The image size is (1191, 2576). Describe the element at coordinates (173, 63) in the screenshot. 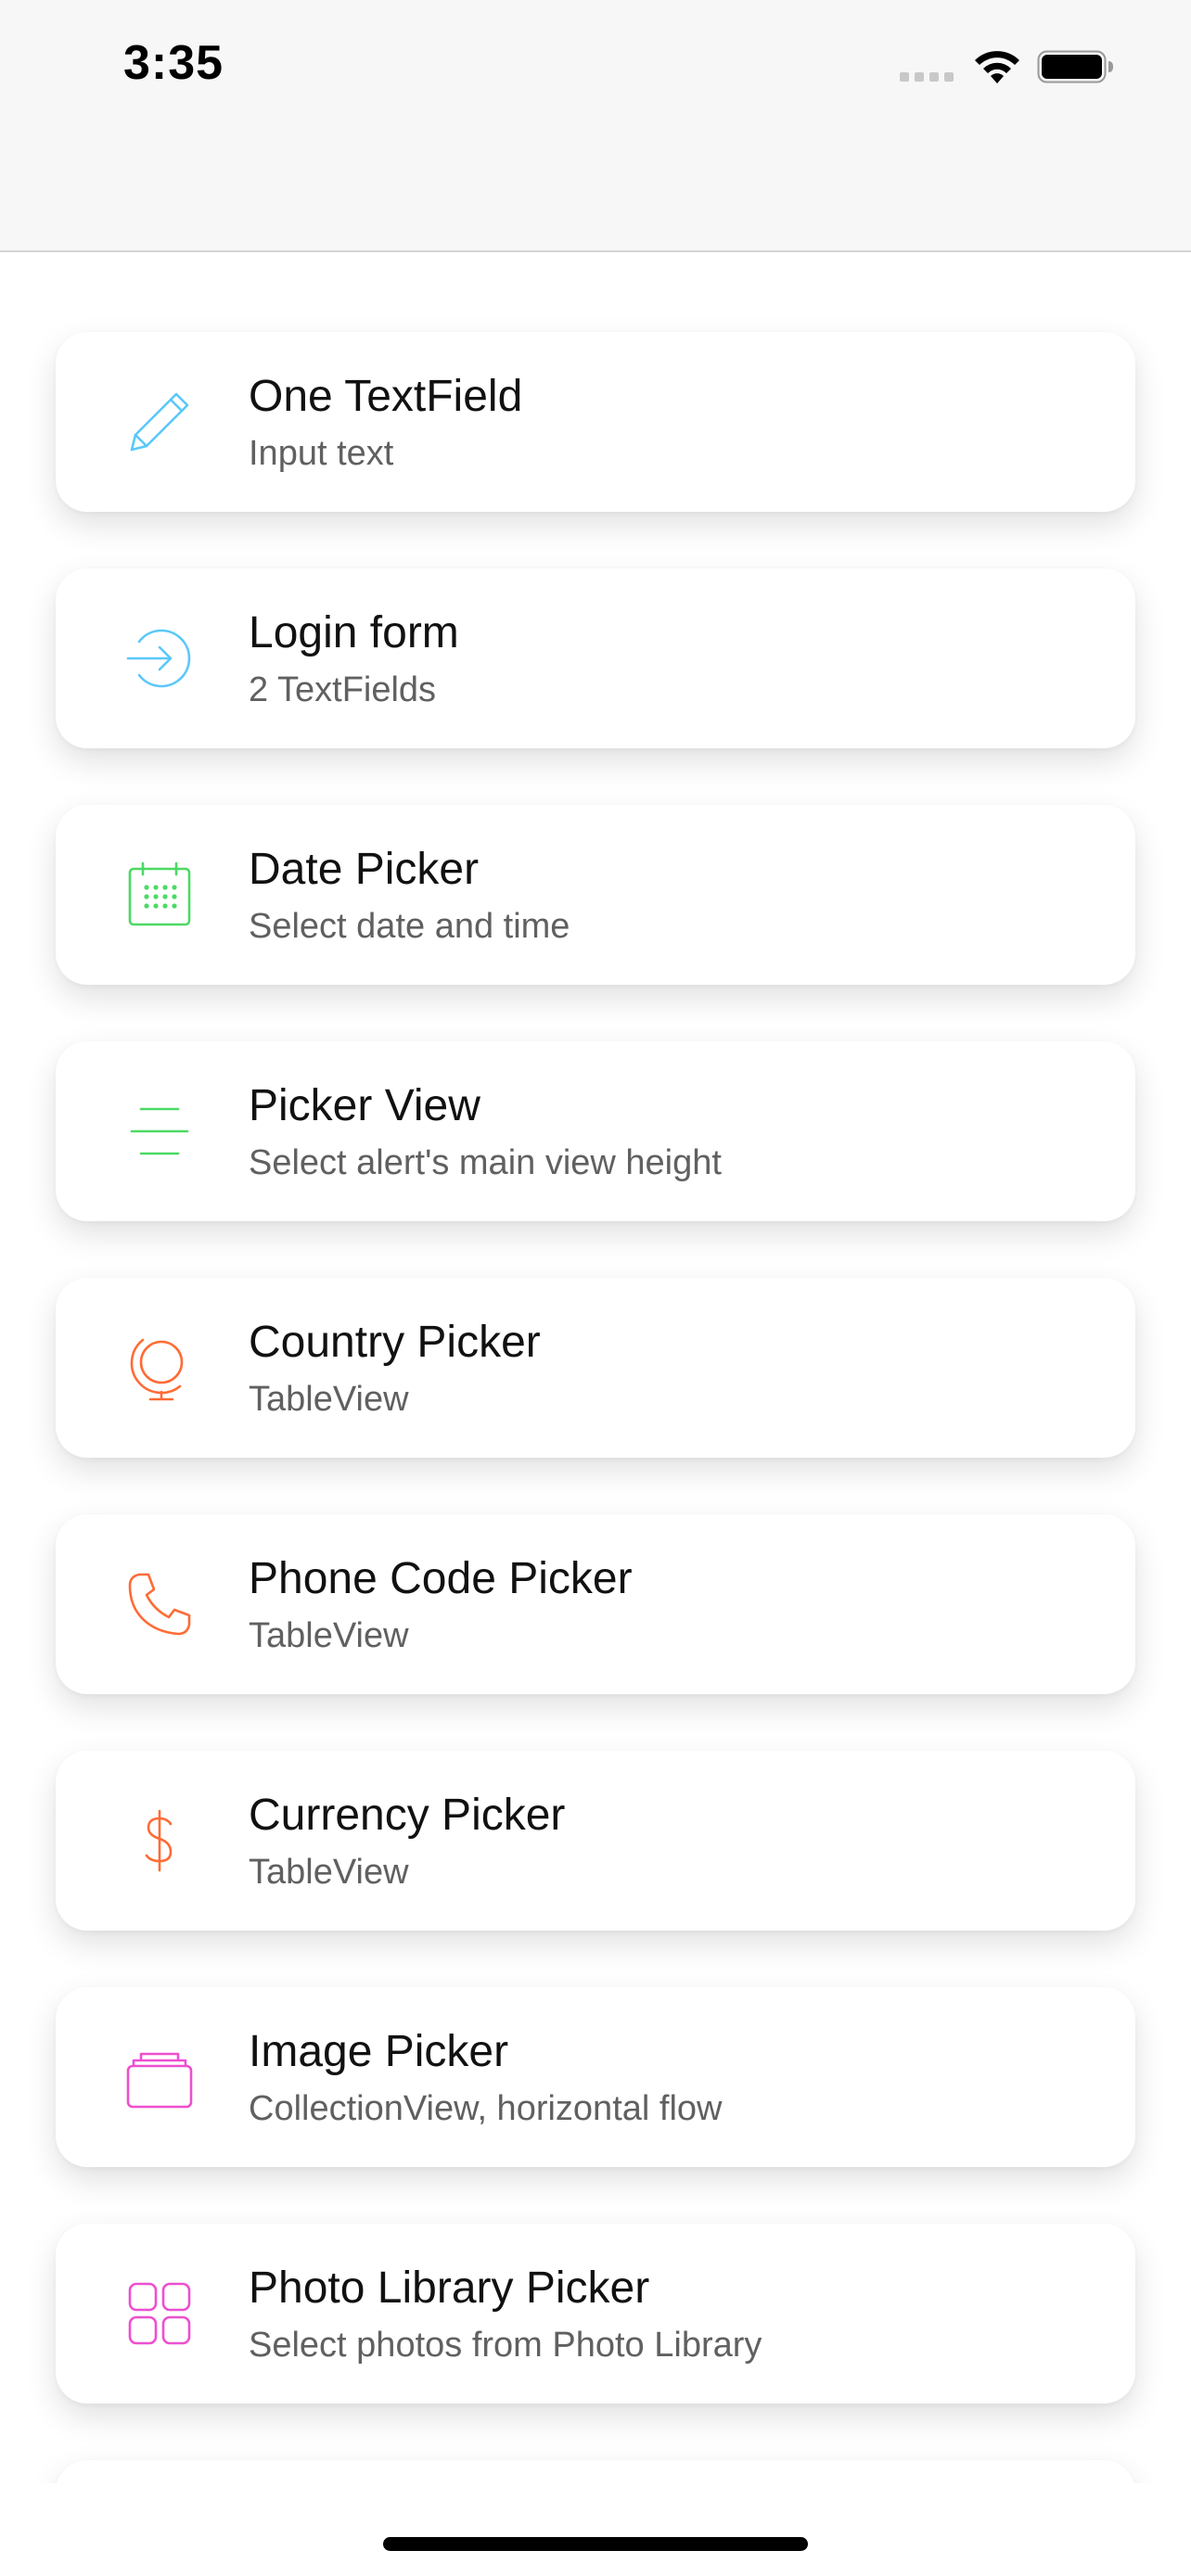

I see `status-time: 3:35` at that location.